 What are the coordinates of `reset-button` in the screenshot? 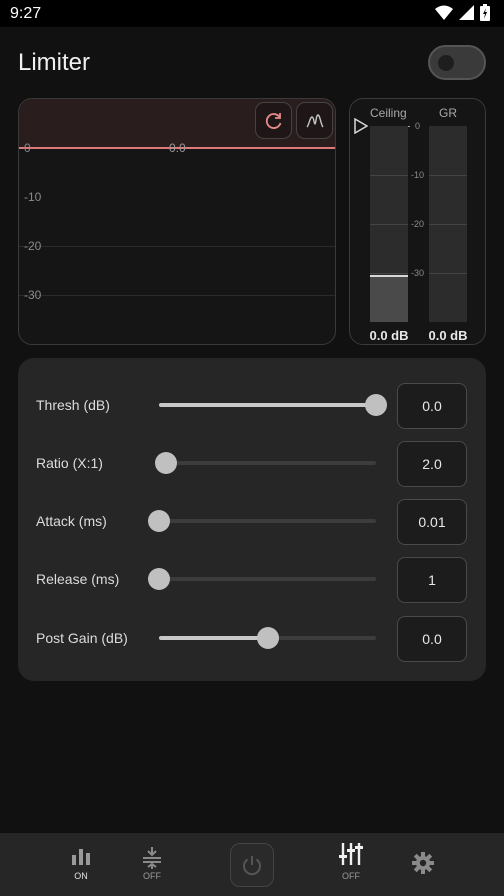 It's located at (273, 120).